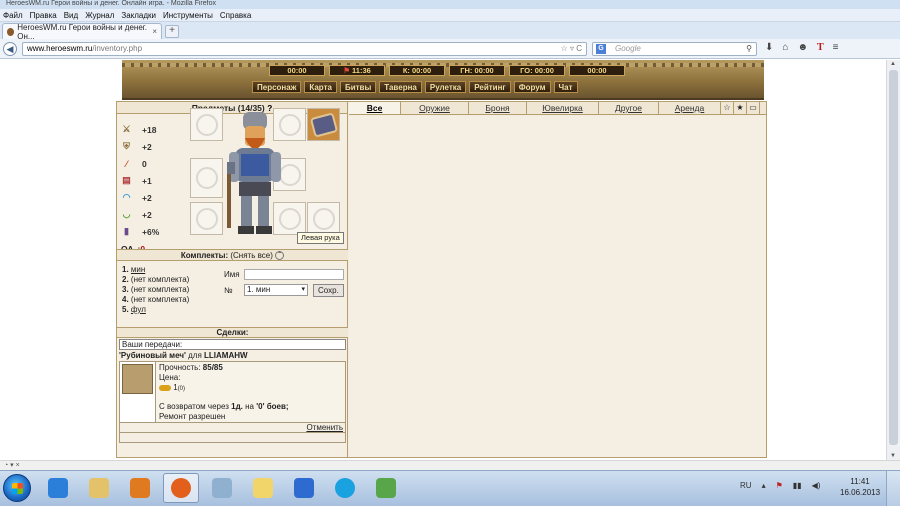 The width and height of the screenshot is (900, 506). What do you see at coordinates (400, 87) in the screenshot?
I see `nav-link: Таверна` at bounding box center [400, 87].